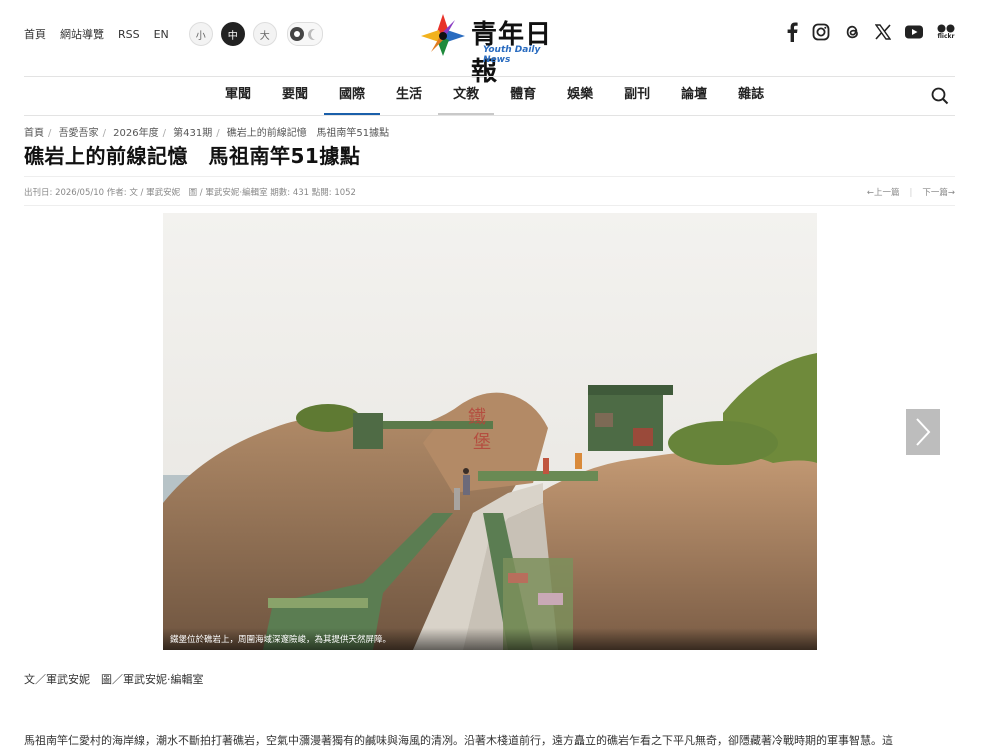 Image resolution: width=1000 pixels, height=748 pixels. I want to click on font-size-medium-button: 中, so click(232, 34).